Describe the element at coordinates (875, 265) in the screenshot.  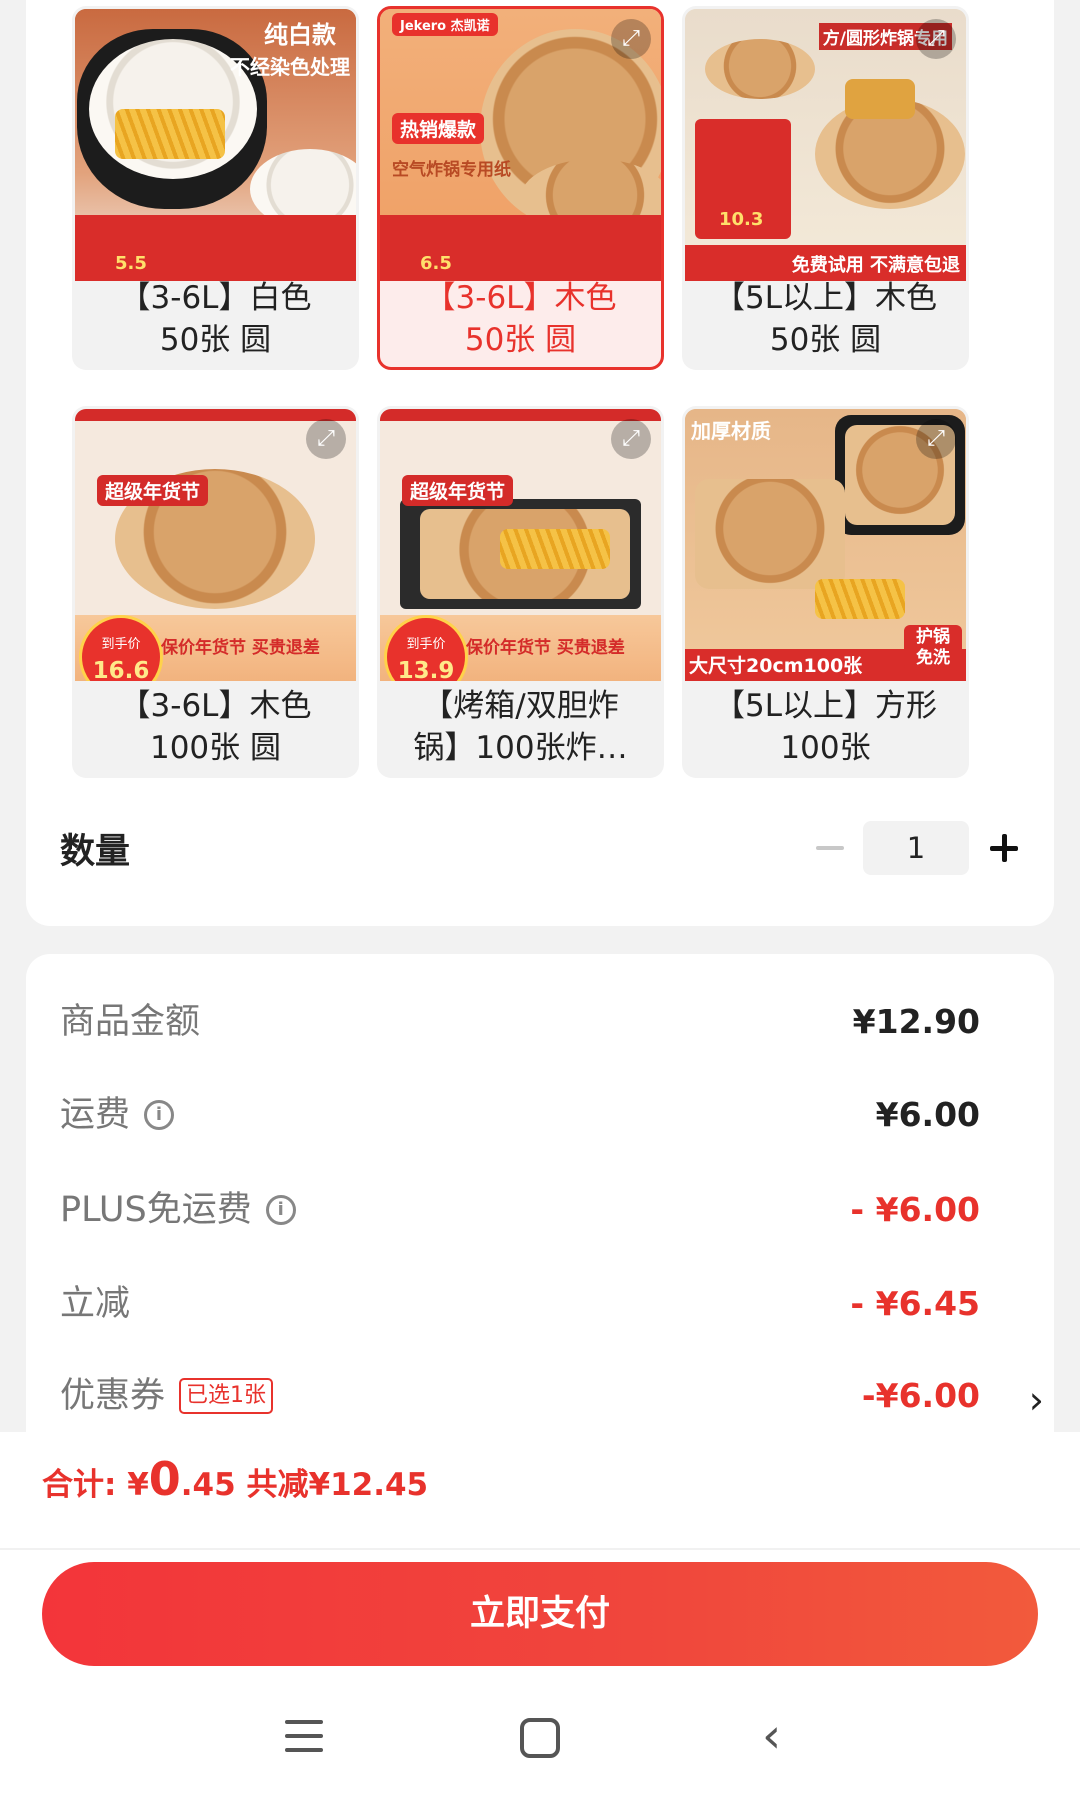
I see `variant-image-subline: 免费试用 不满意包退` at that location.